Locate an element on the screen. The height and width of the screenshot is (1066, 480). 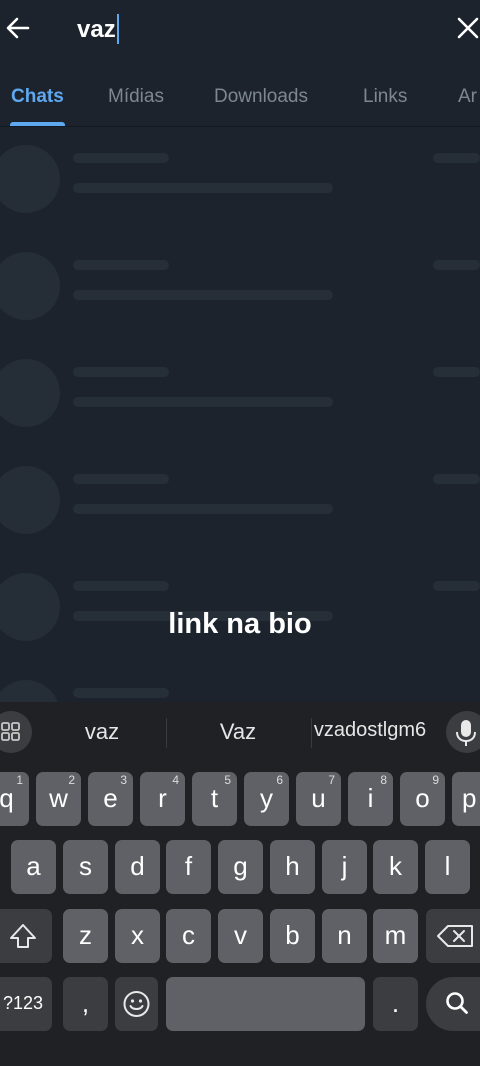
key-e-hint: 3 is located at coordinates (123, 780).